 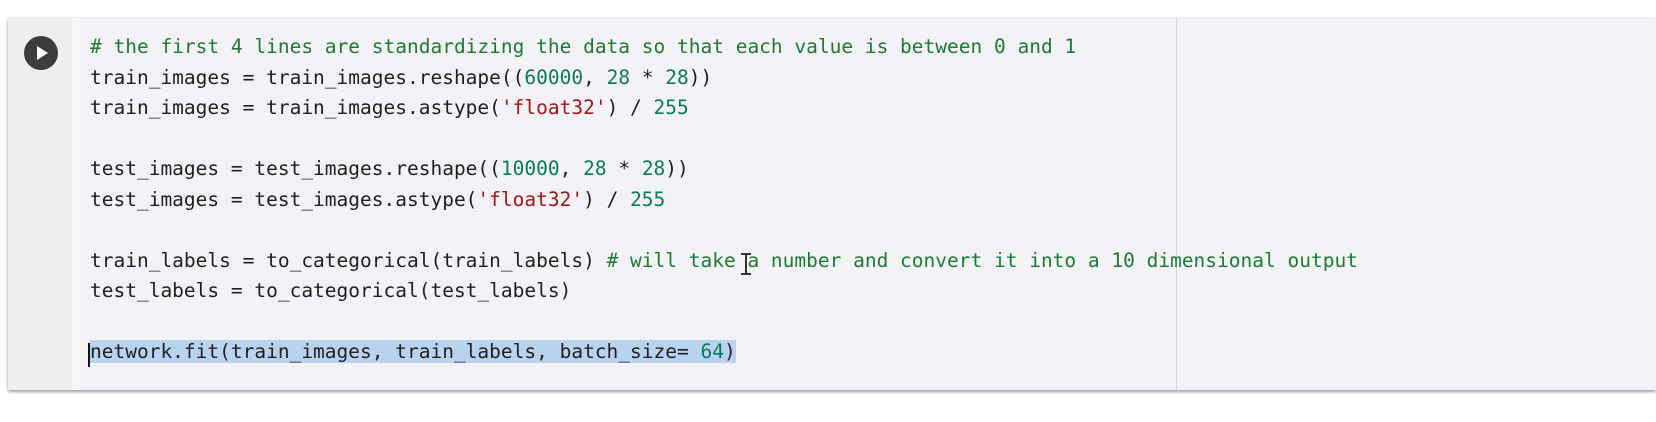 What do you see at coordinates (712, 351) in the screenshot?
I see `selected-code-number: 64` at bounding box center [712, 351].